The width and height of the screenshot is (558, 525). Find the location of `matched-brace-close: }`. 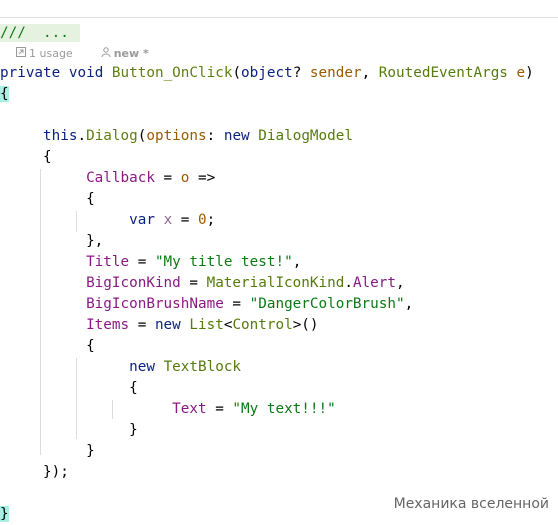

matched-brace-close: } is located at coordinates (4, 514).